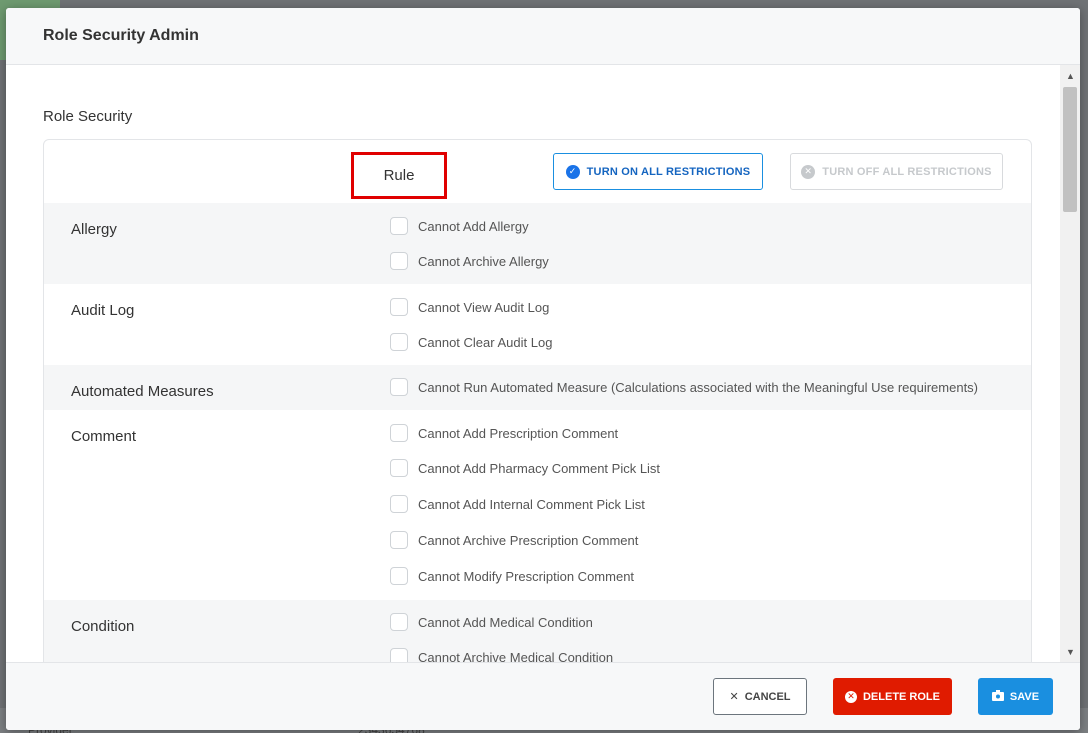  Describe the element at coordinates (539, 468) in the screenshot. I see `rule-label: Cannot Add Pharmacy Comment Pick List` at that location.